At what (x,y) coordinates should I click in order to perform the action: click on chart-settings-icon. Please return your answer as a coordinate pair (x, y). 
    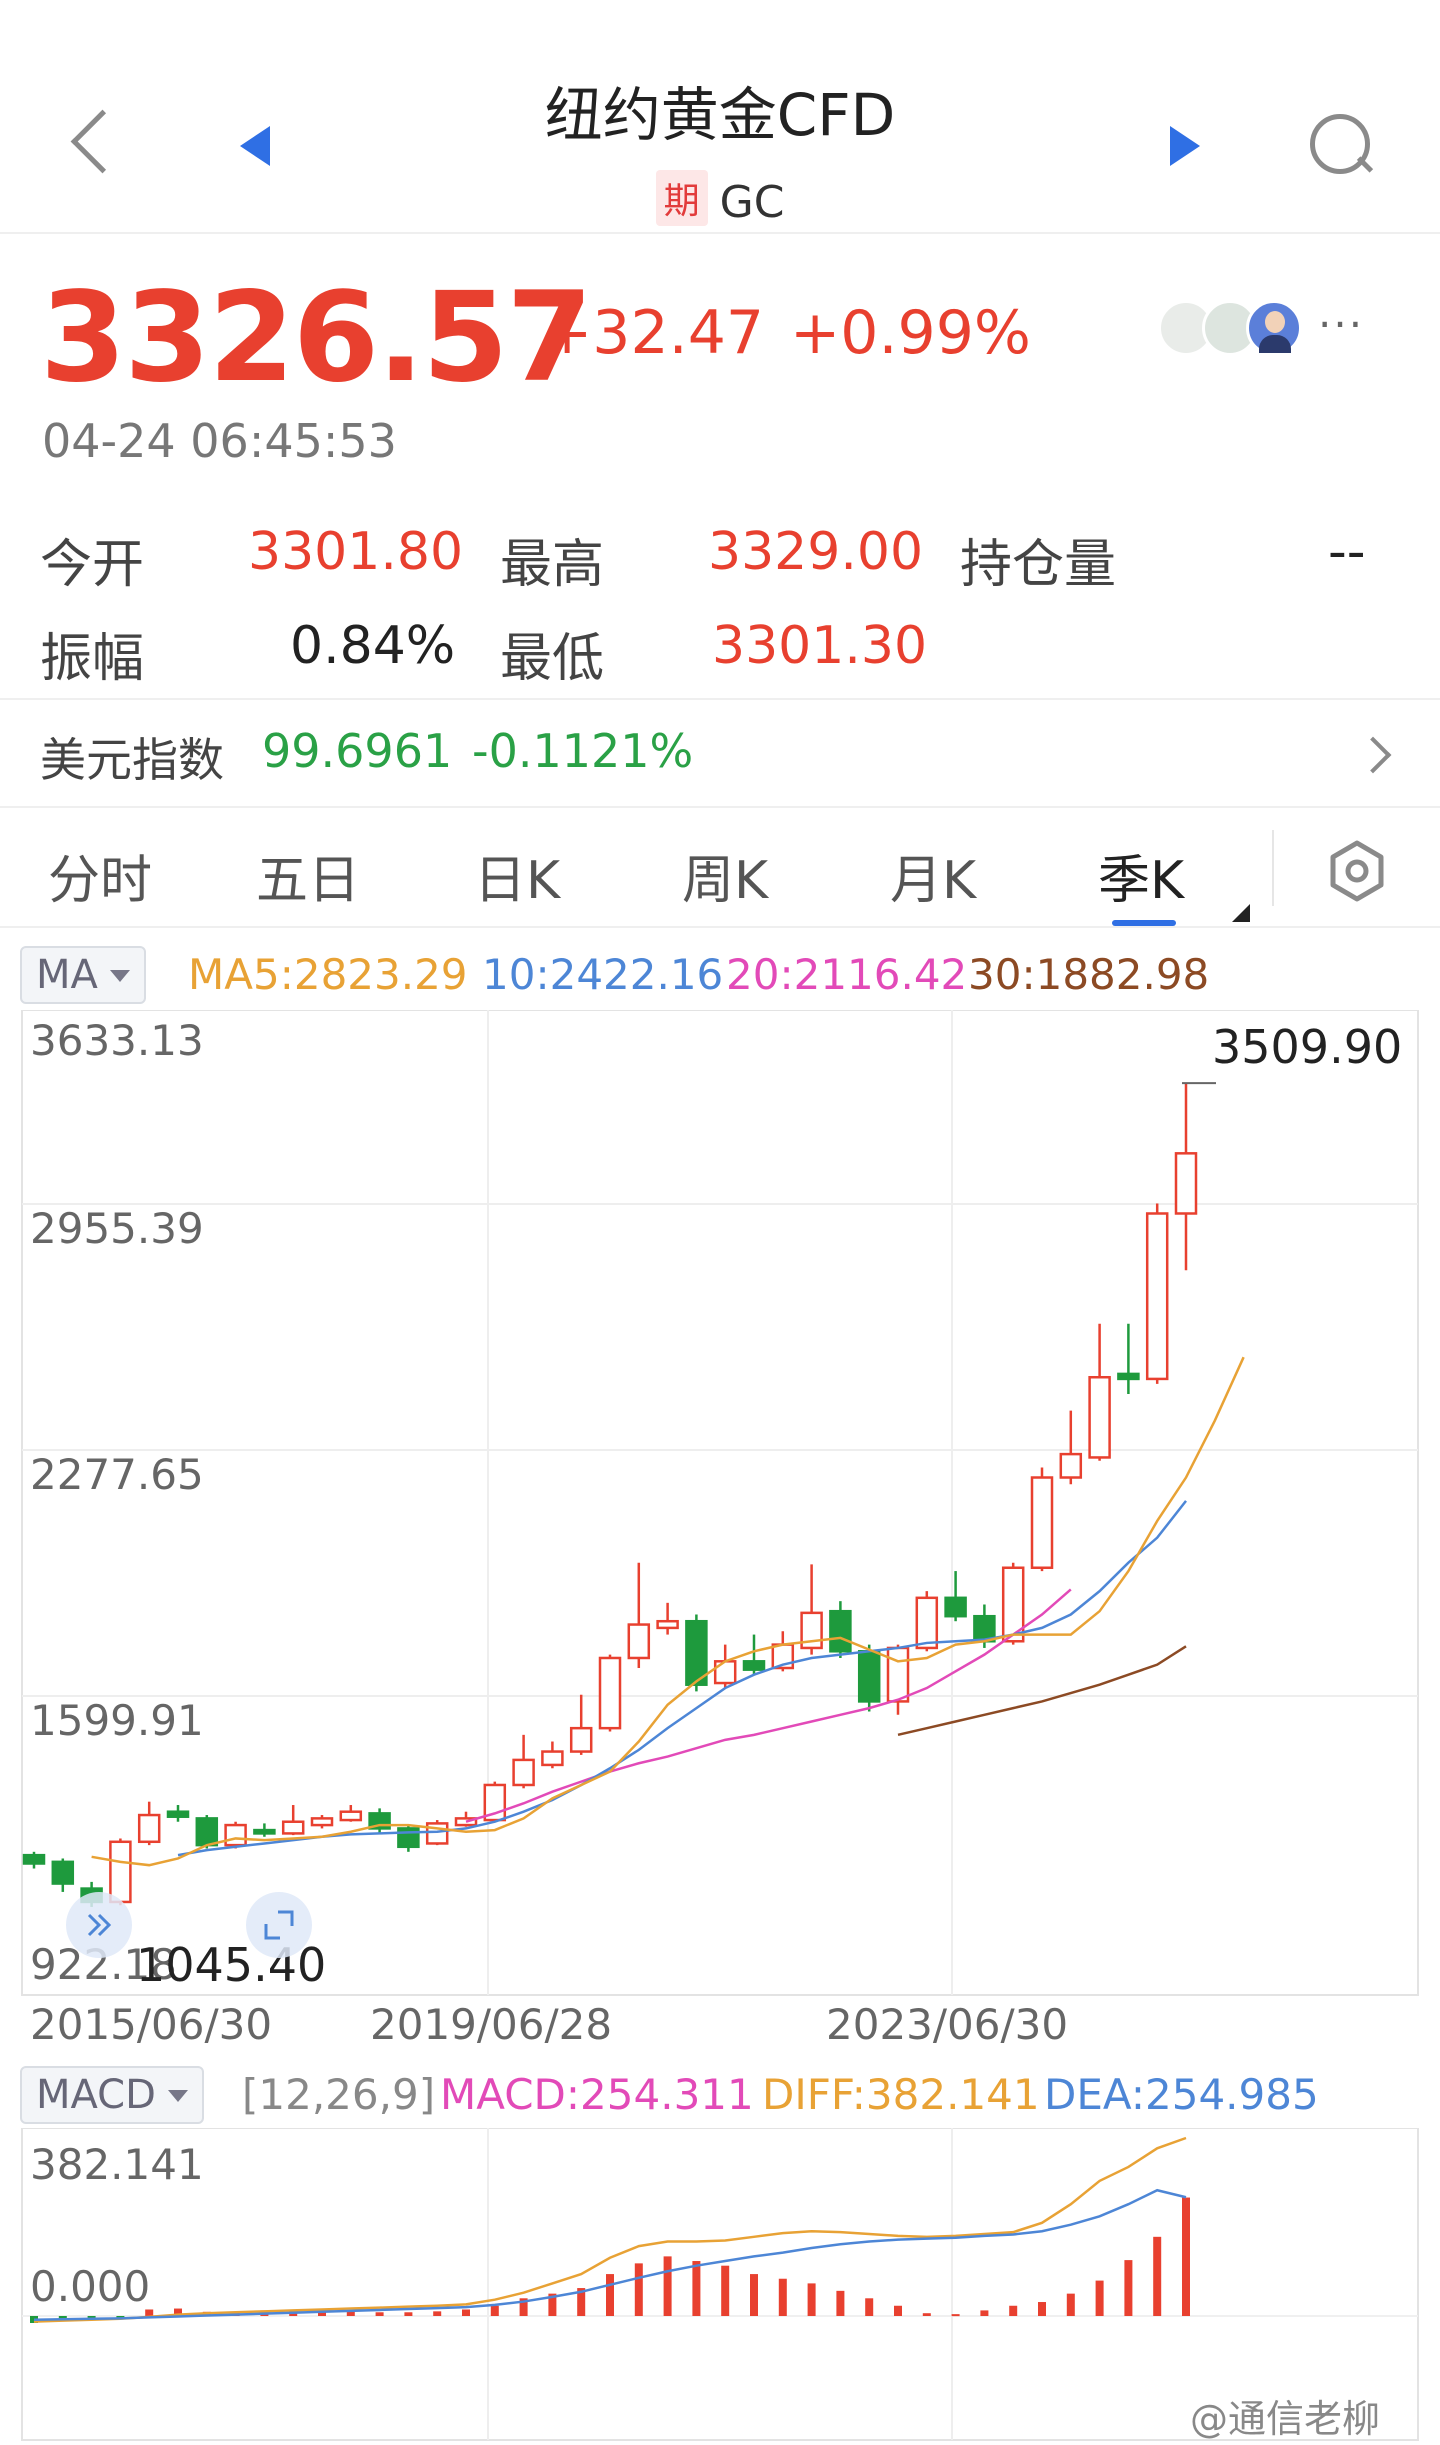
    Looking at the image, I should click on (1357, 871).